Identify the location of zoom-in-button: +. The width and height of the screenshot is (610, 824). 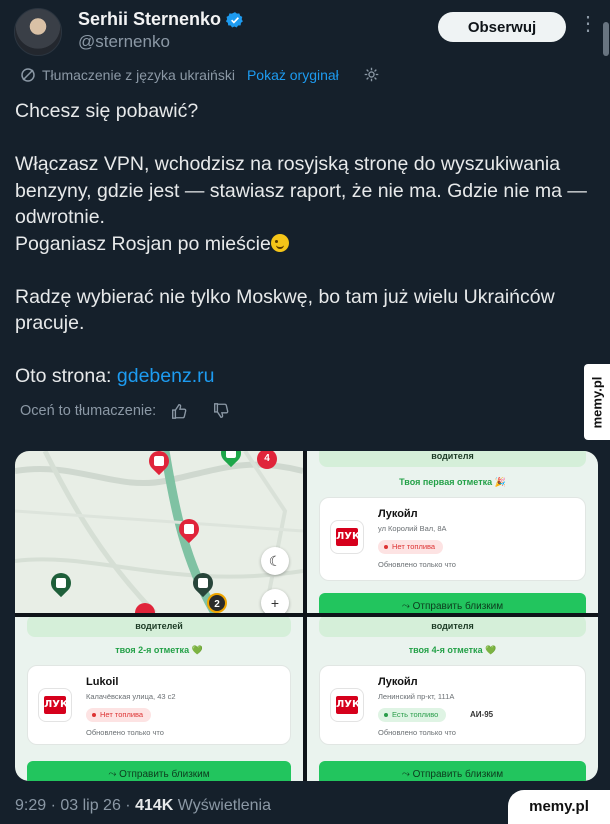
(275, 601).